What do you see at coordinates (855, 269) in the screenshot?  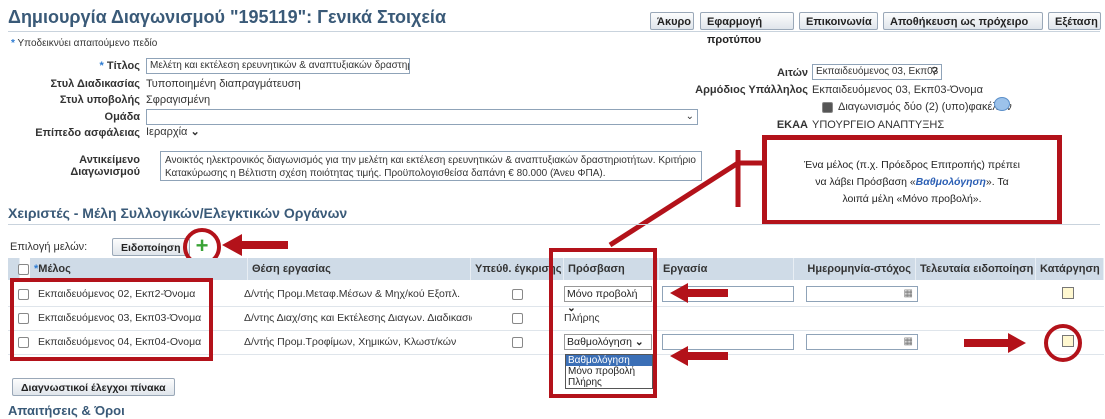 I see `col-target-date: Ημερομηνία-στόχος` at bounding box center [855, 269].